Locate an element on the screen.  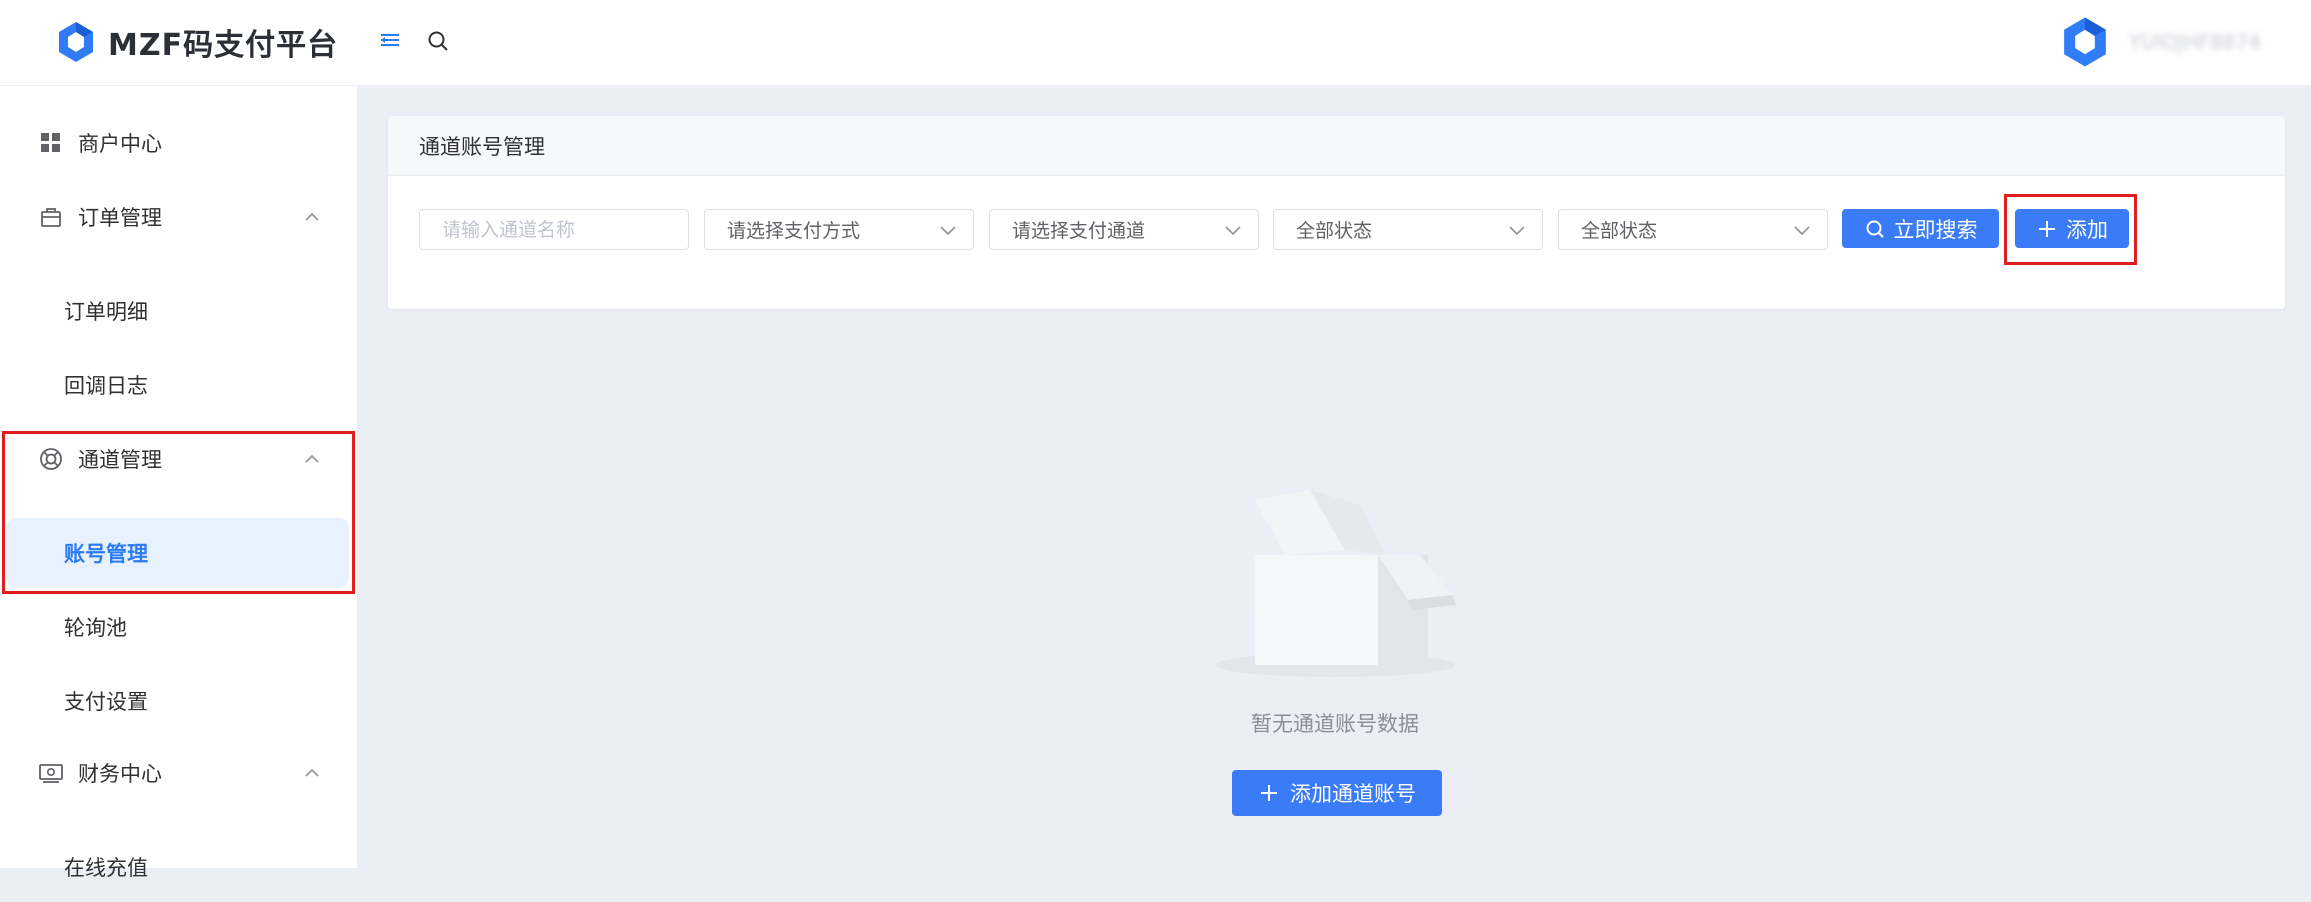
add-button: 添加 is located at coordinates (2072, 228).